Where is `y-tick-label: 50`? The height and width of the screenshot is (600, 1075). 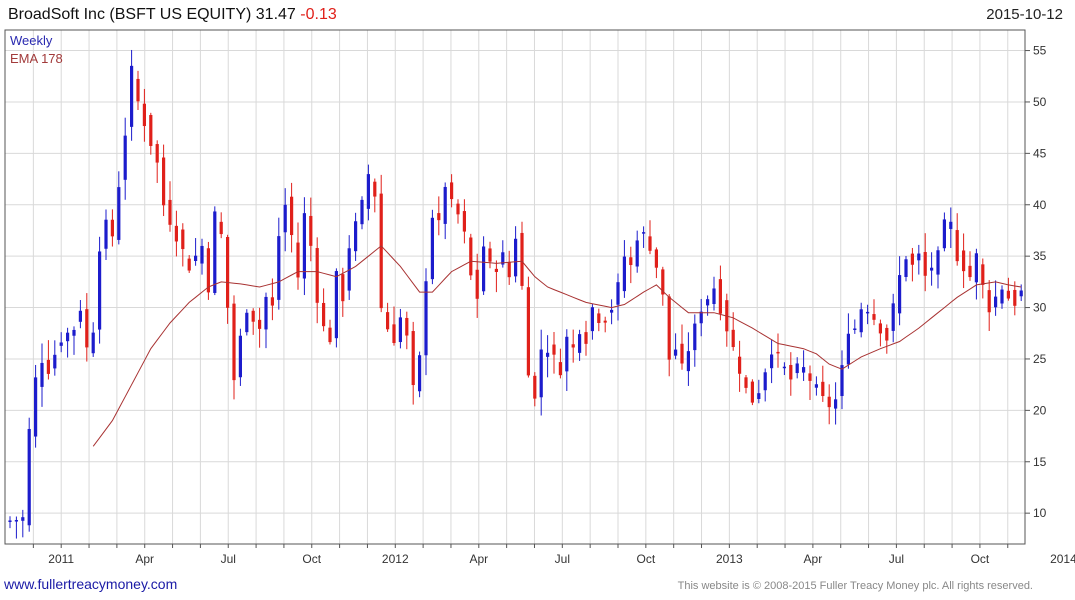 y-tick-label: 50 is located at coordinates (1040, 102).